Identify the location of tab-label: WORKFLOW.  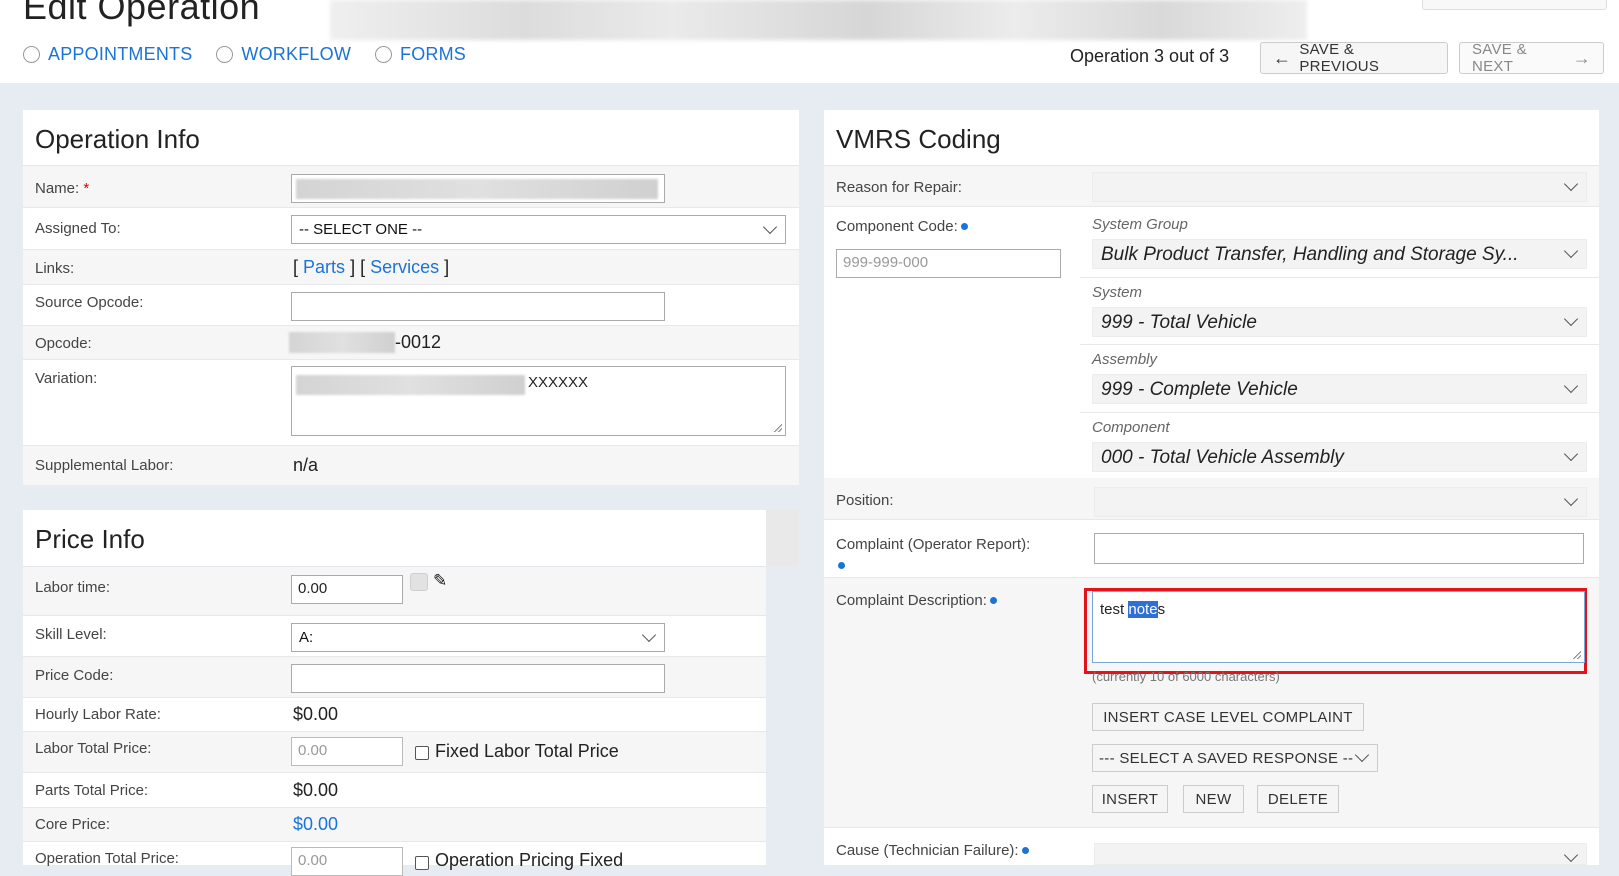
(296, 54).